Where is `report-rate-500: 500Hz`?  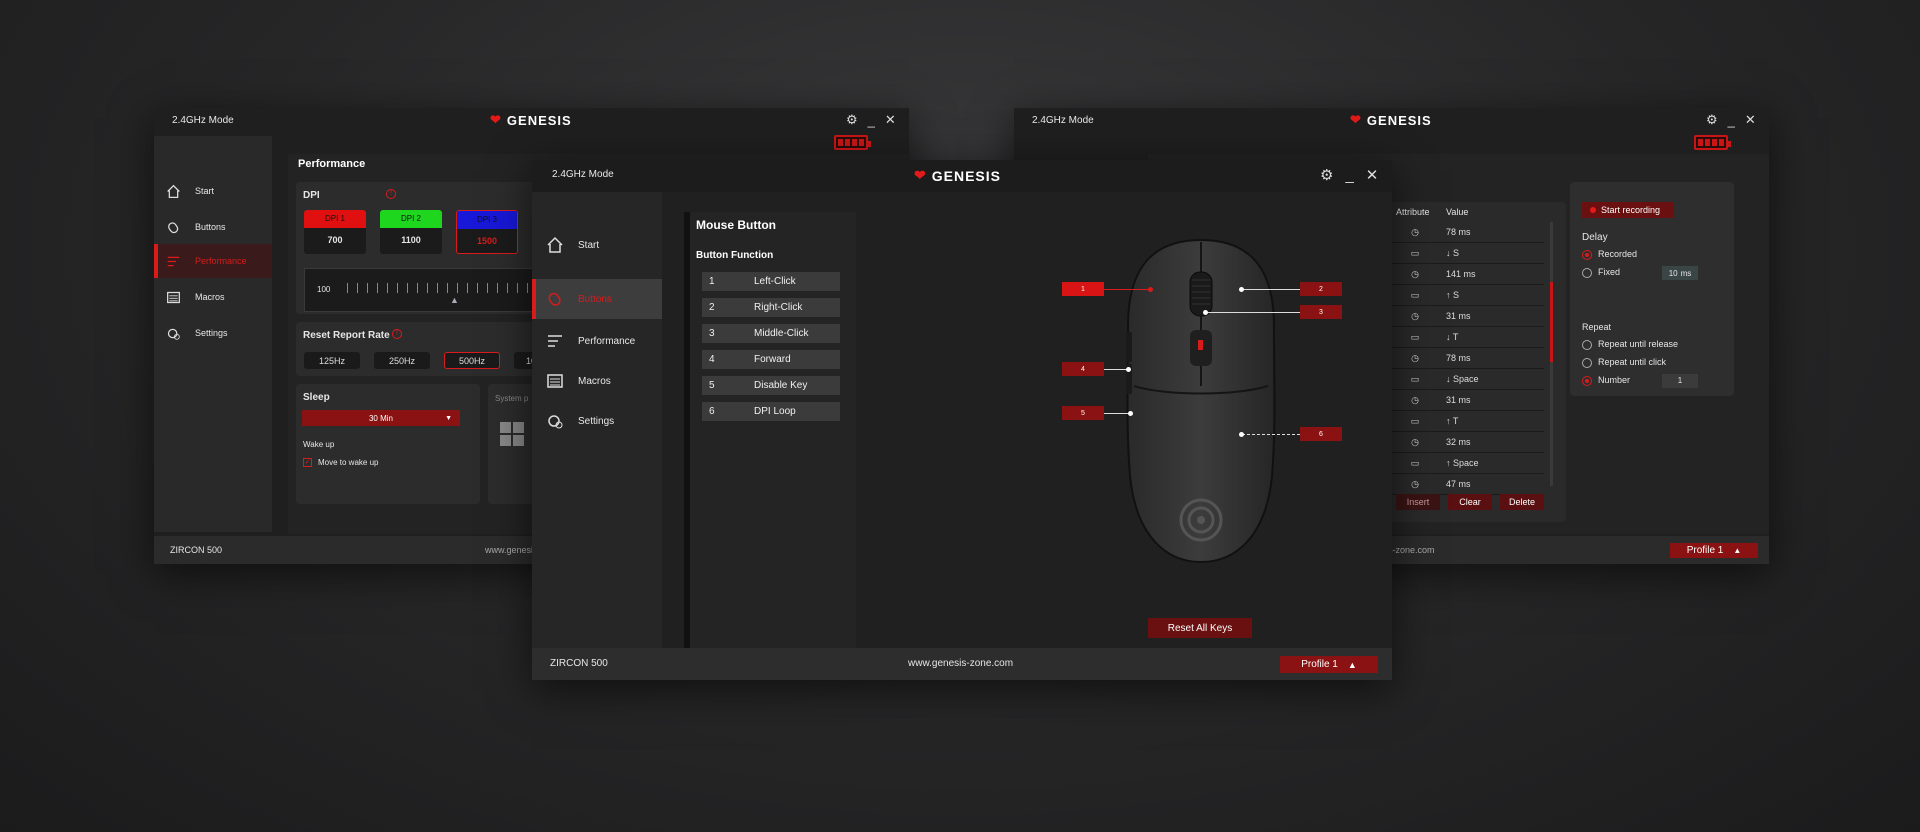 report-rate-500: 500Hz is located at coordinates (472, 360).